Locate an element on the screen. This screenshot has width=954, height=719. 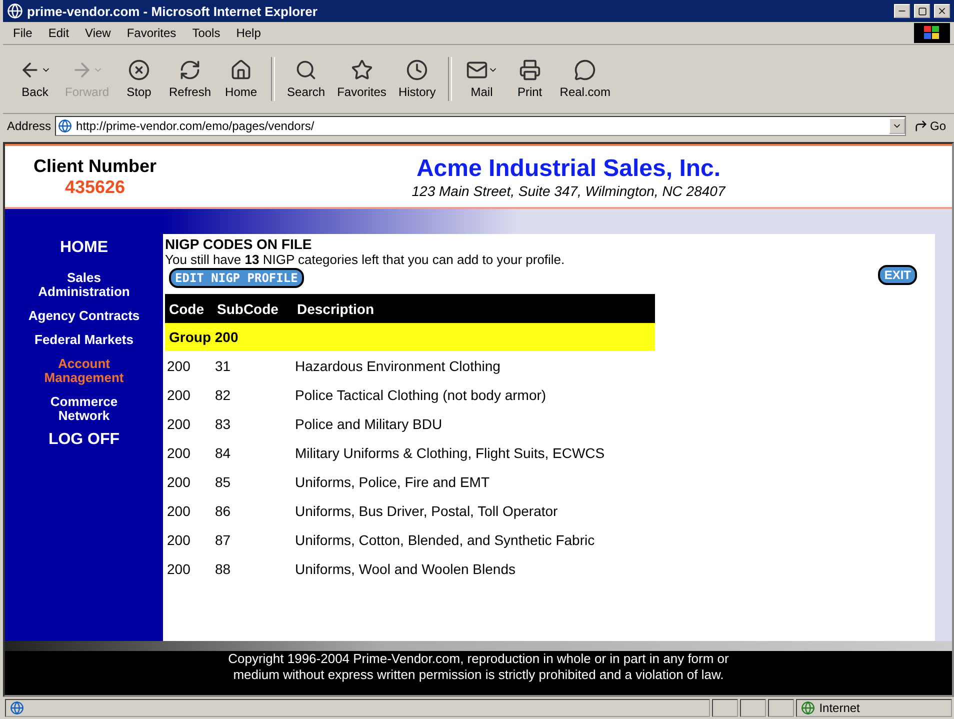
column-header: Description is located at coordinates (336, 308).